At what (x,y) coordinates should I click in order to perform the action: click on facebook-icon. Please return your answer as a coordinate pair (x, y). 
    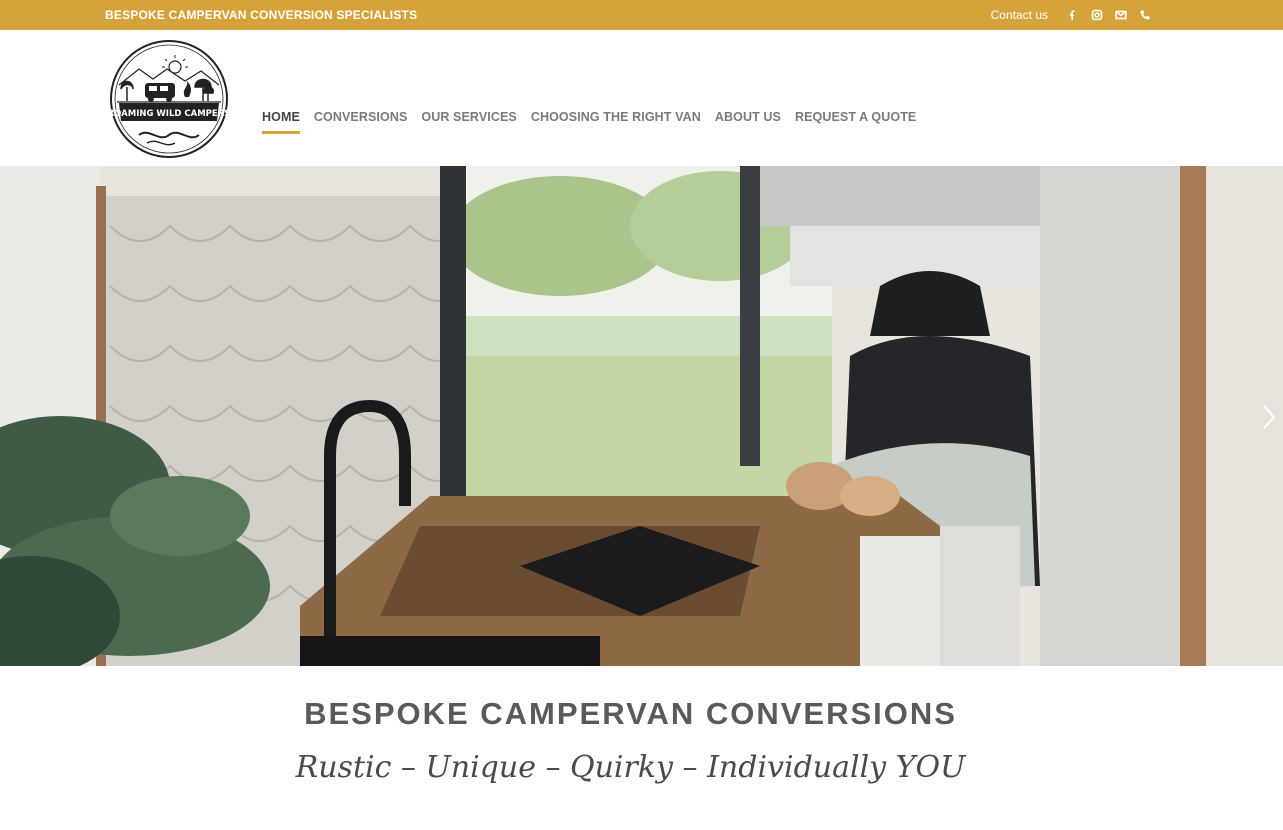
    Looking at the image, I should click on (1073, 15).